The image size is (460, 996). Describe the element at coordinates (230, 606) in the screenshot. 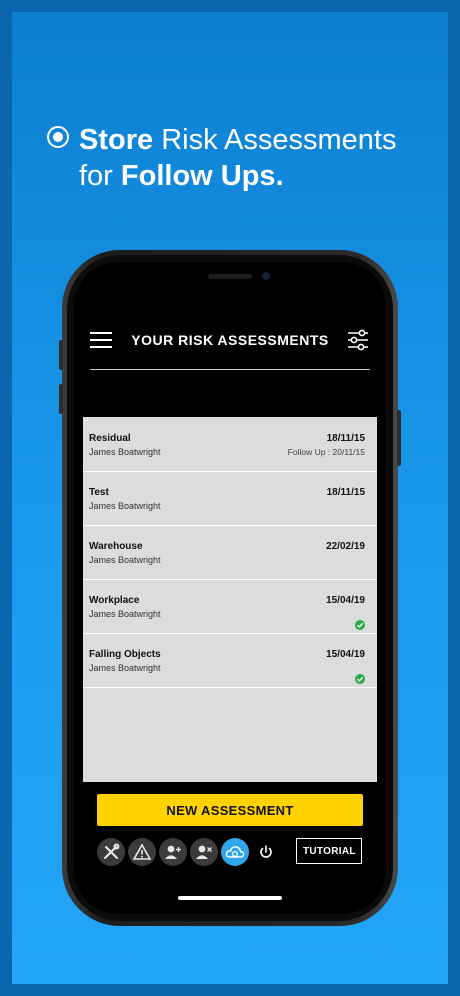

I see `list-item: Workplace James Boatwright 15/04/19` at that location.